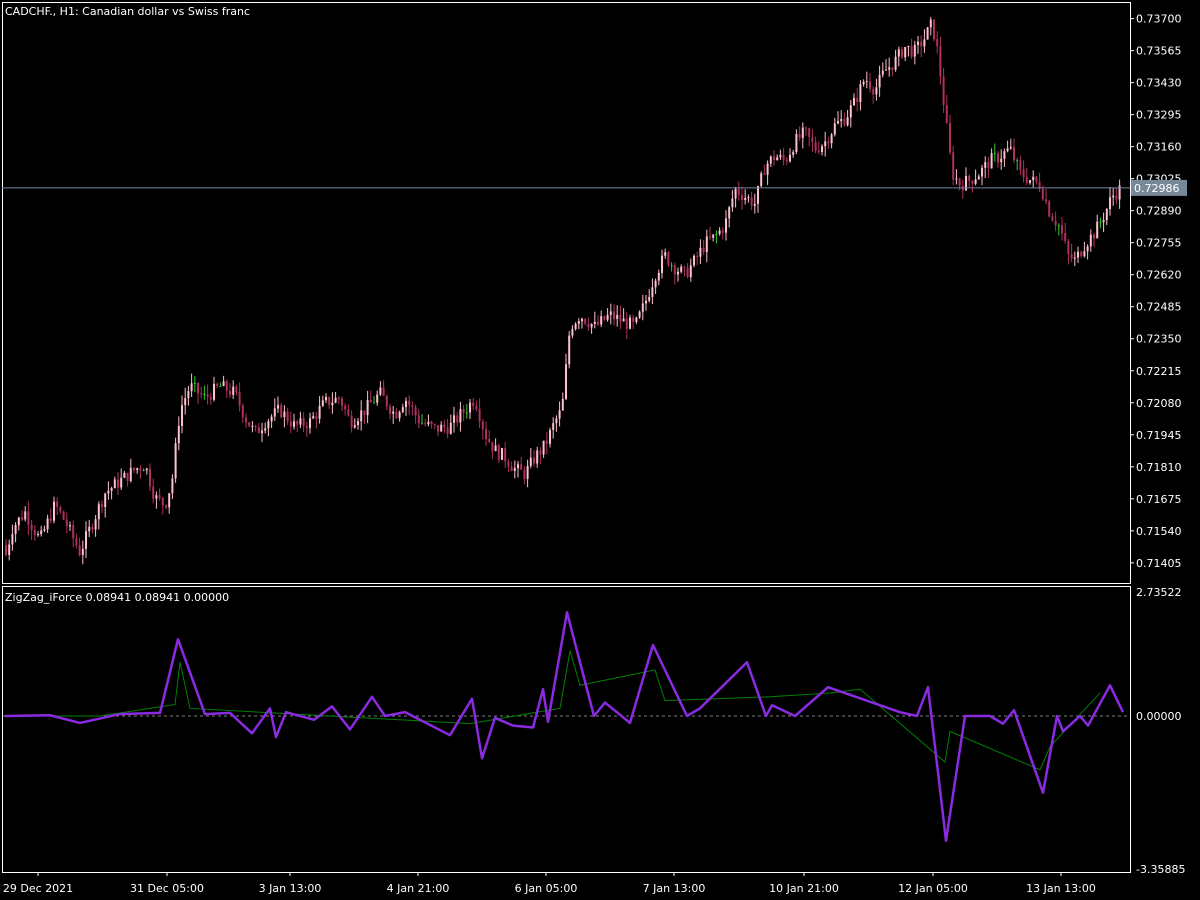 The width and height of the screenshot is (1200, 900). What do you see at coordinates (290, 888) in the screenshot?
I see `time-tick-label: 3 Jan 13:00` at bounding box center [290, 888].